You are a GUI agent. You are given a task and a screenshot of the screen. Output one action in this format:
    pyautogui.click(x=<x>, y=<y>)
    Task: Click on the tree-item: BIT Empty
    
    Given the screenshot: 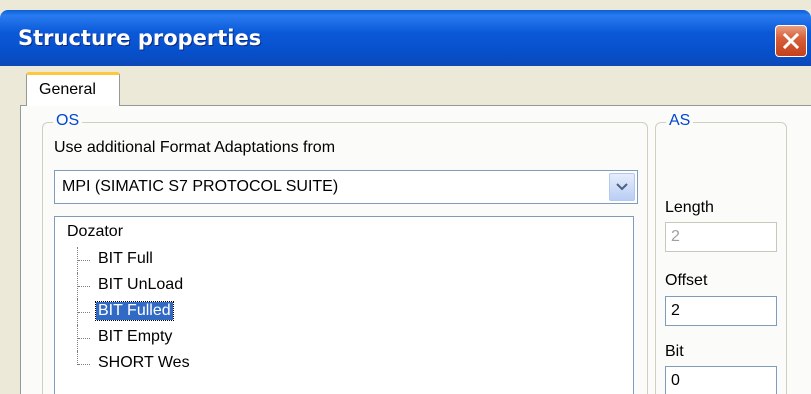 What is the action you would take?
    pyautogui.click(x=207, y=338)
    